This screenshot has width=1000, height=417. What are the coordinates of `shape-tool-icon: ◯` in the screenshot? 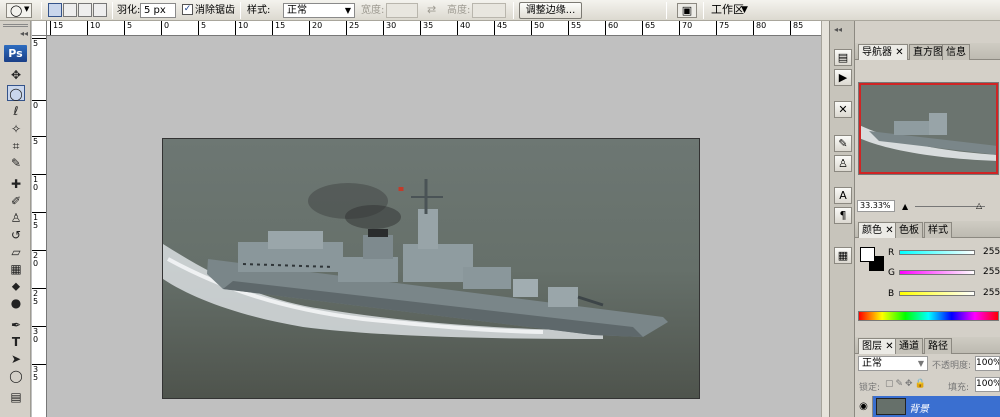 It's located at (16, 376).